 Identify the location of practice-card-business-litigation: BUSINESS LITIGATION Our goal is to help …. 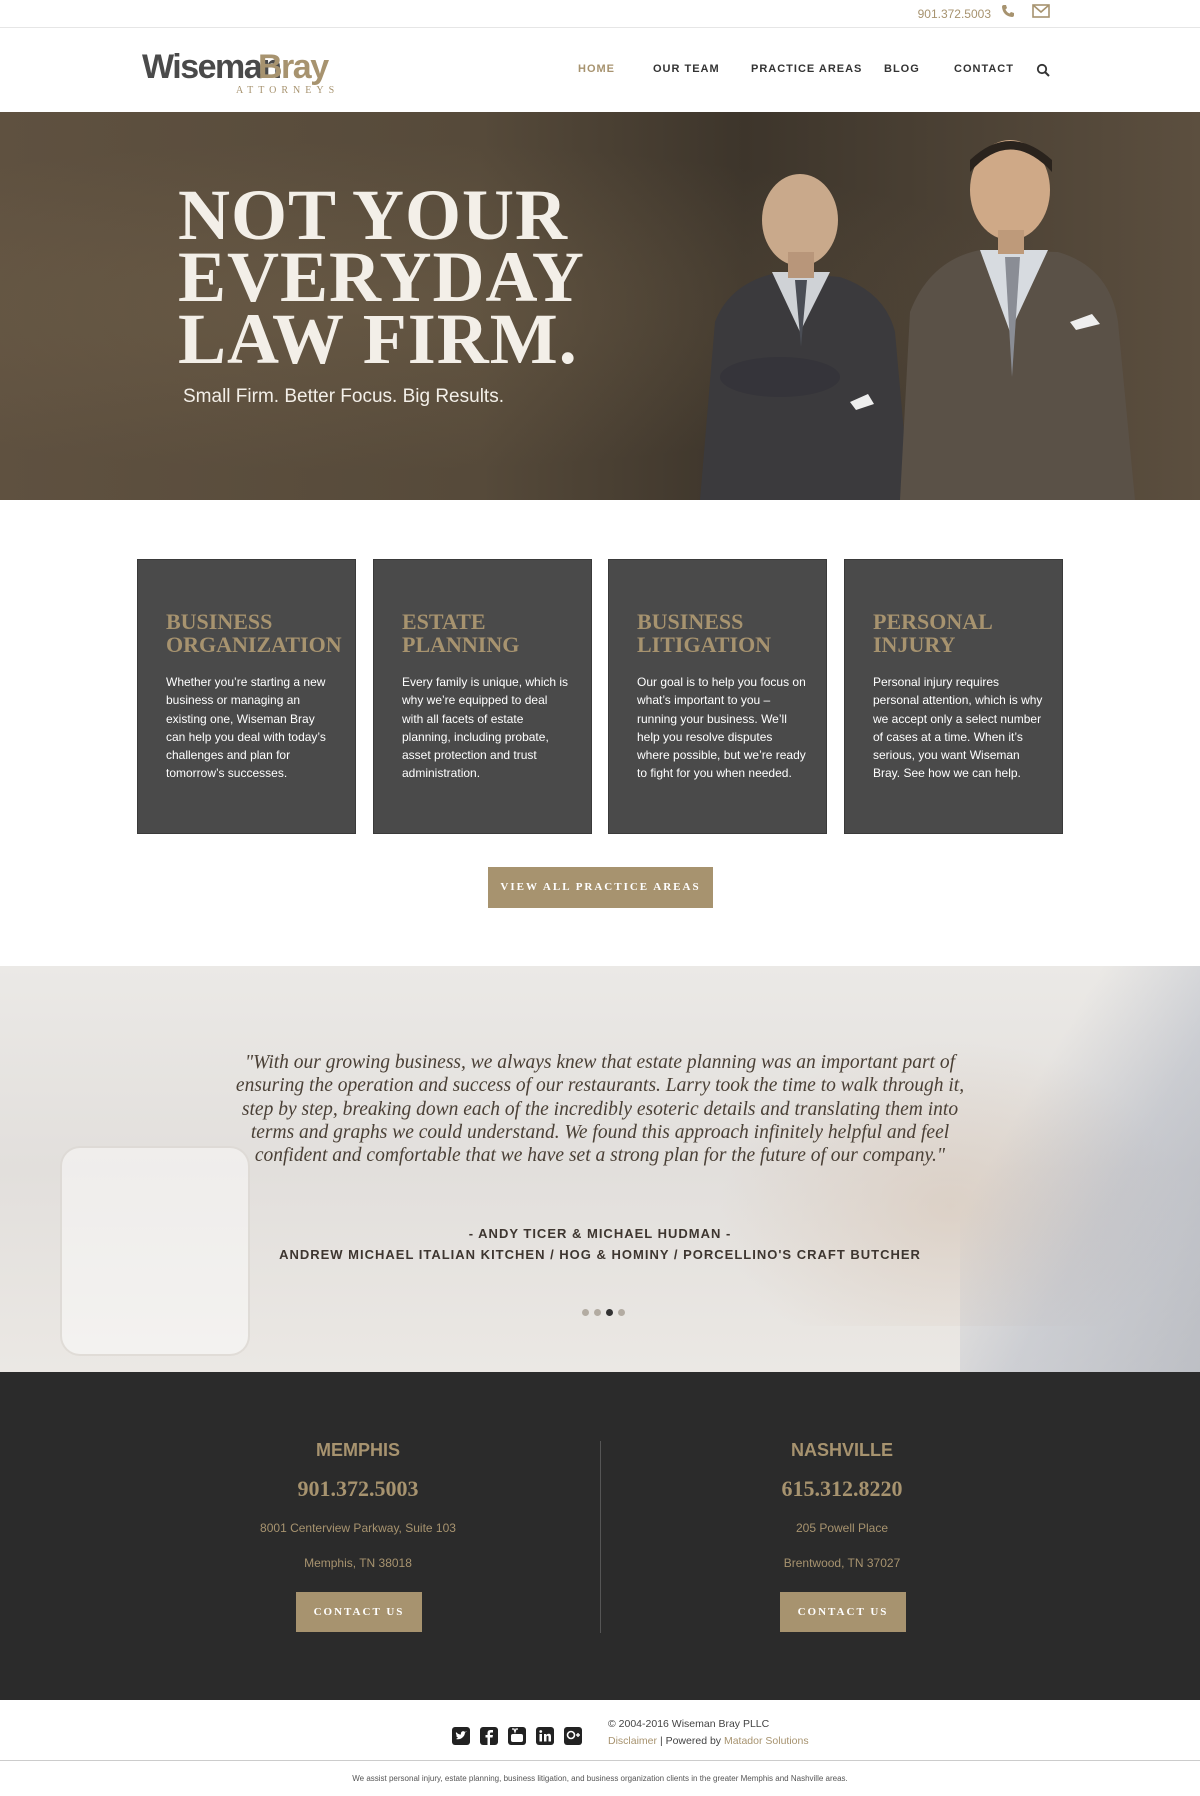
(717, 696).